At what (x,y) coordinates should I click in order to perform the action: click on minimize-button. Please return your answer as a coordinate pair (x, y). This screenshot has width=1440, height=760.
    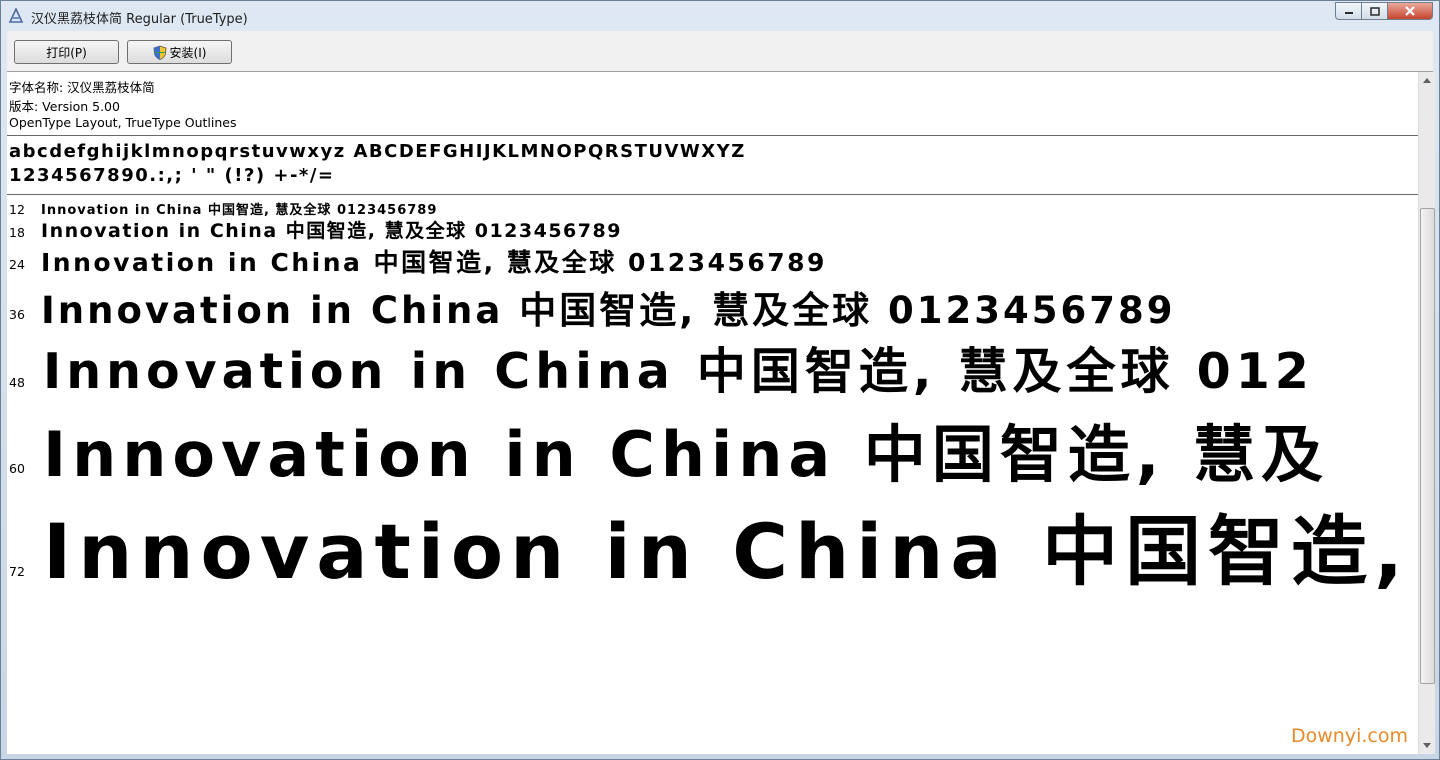
    Looking at the image, I should click on (1348, 11).